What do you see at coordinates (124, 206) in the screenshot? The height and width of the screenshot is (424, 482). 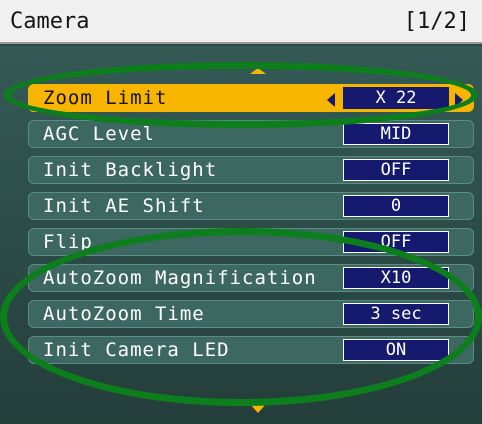 I see `menu-item-label: Init AE Shift` at bounding box center [124, 206].